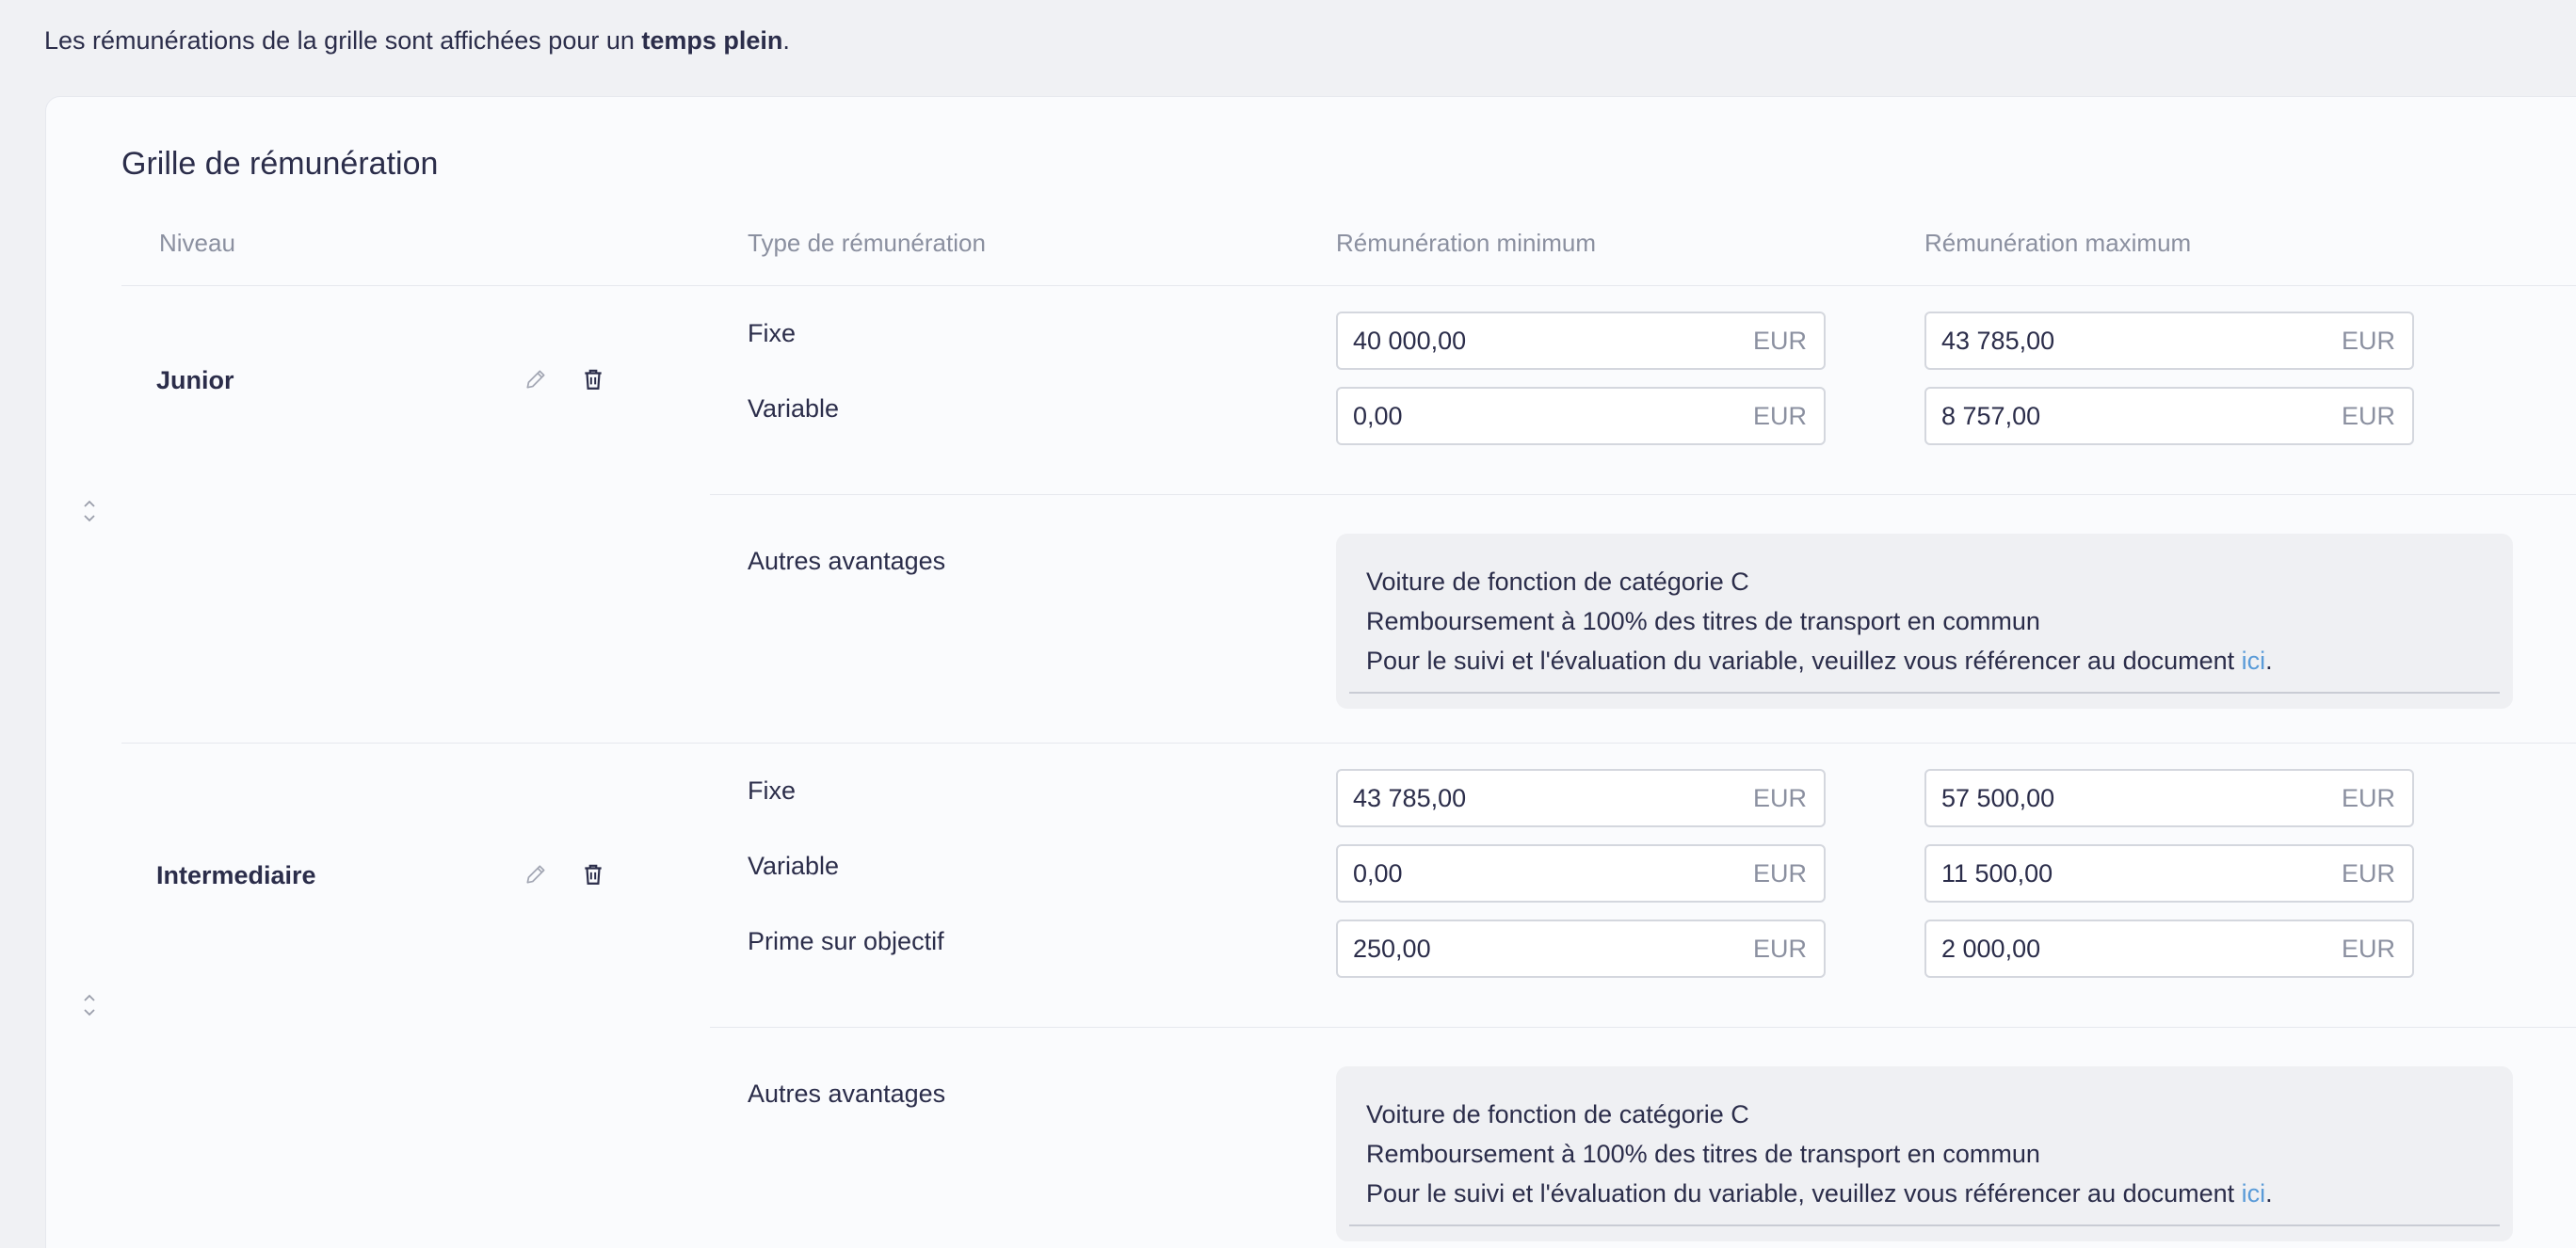 This screenshot has width=2576, height=1248. What do you see at coordinates (197, 243) in the screenshot?
I see `column-header-level: Niveau` at bounding box center [197, 243].